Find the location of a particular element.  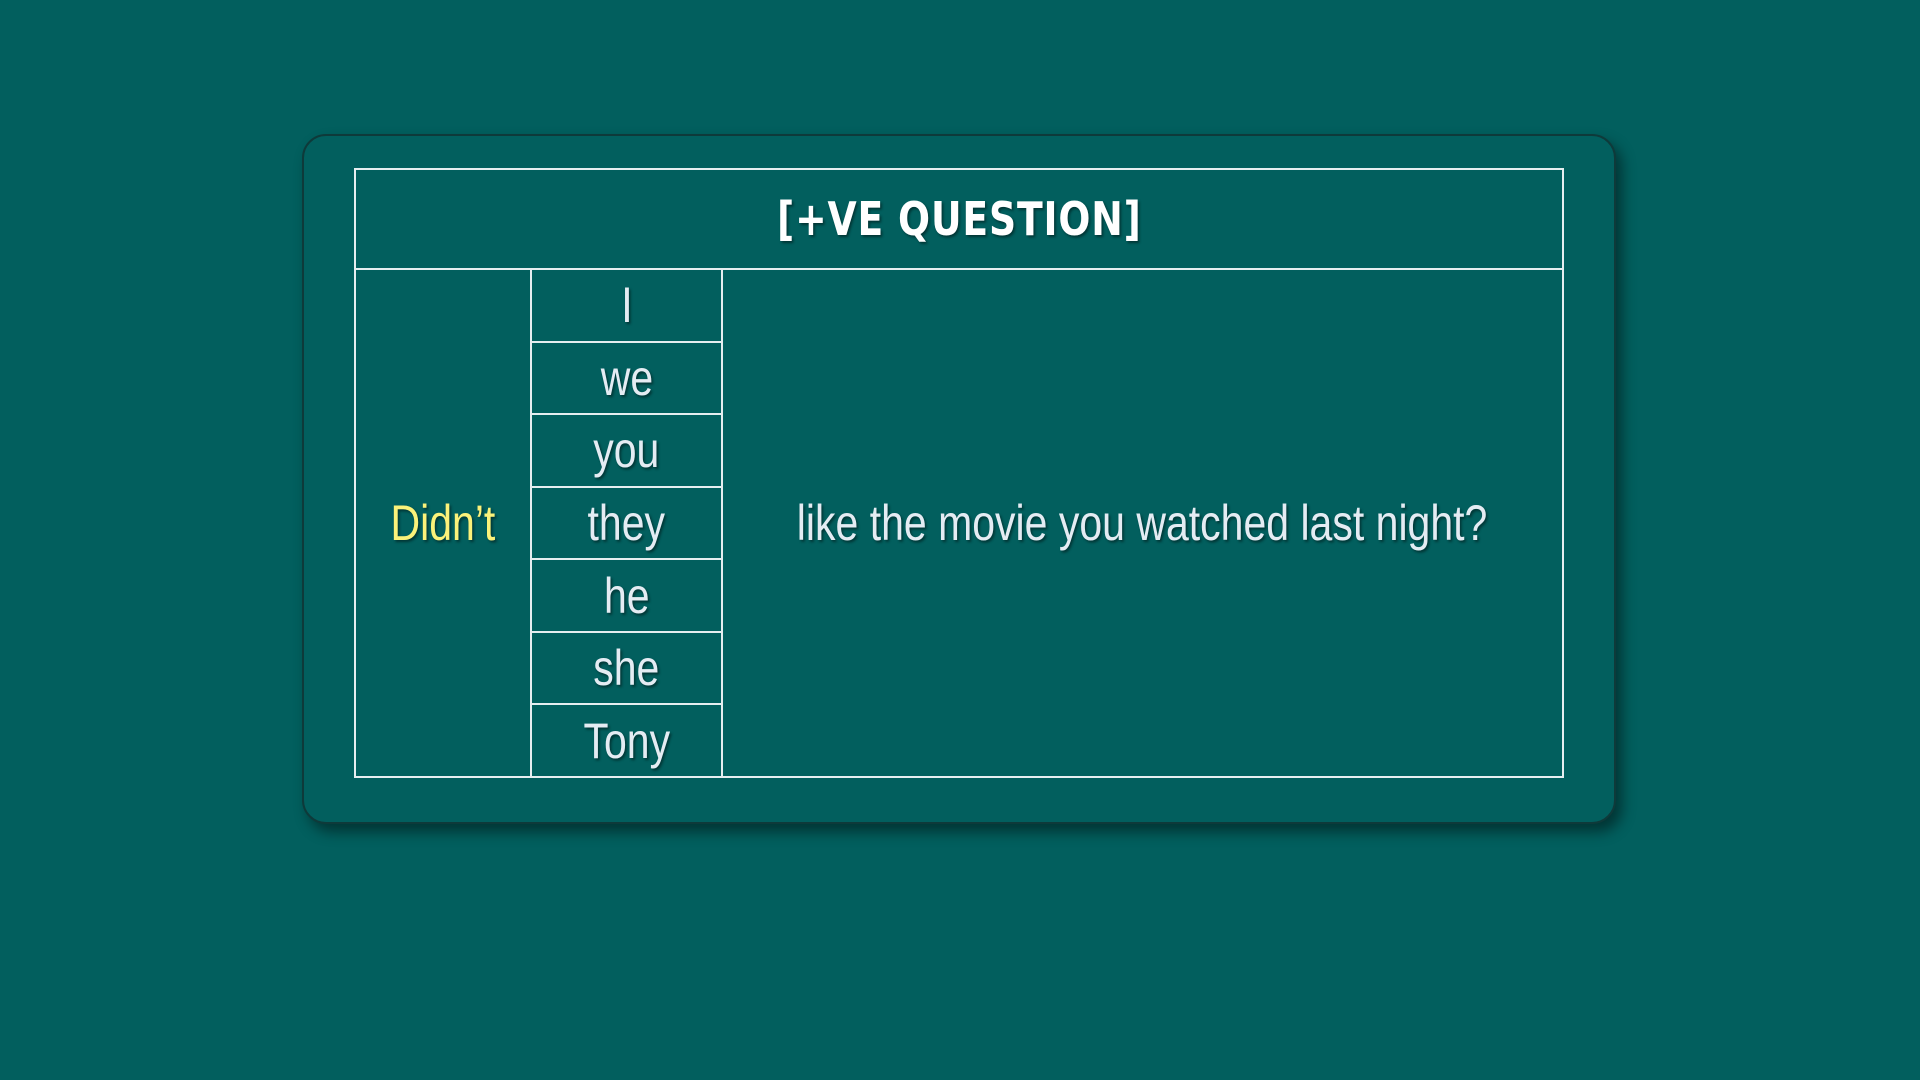

subject-cell: she is located at coordinates (626, 669).